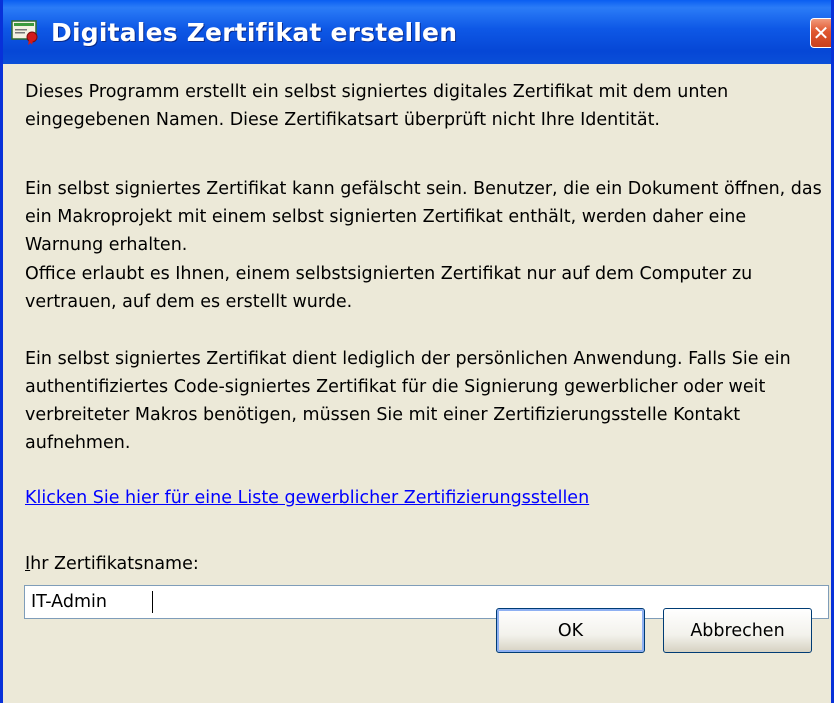  What do you see at coordinates (820, 33) in the screenshot?
I see `close-icon: ✕` at bounding box center [820, 33].